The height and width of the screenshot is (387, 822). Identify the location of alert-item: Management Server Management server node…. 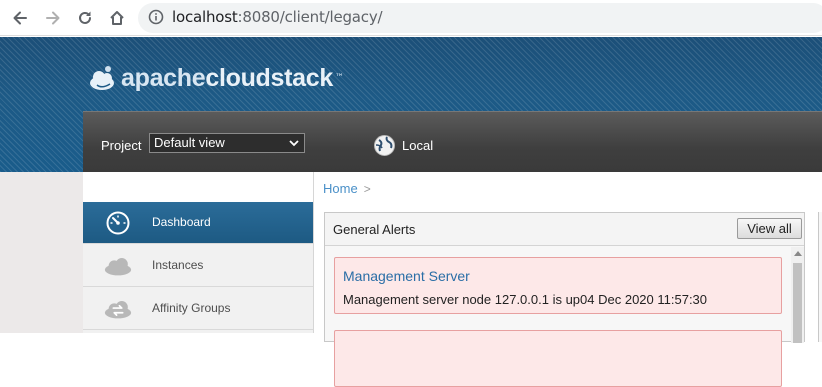
(558, 285).